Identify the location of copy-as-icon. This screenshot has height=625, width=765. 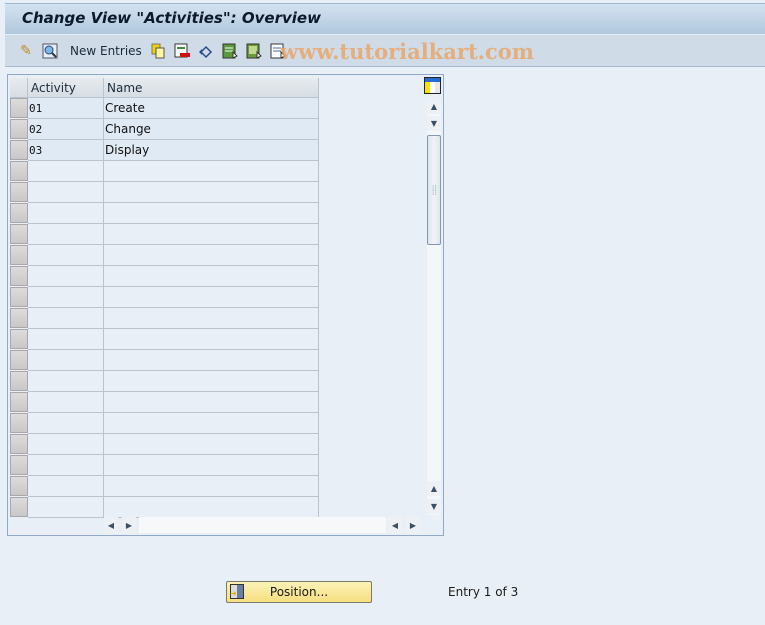
(158, 50).